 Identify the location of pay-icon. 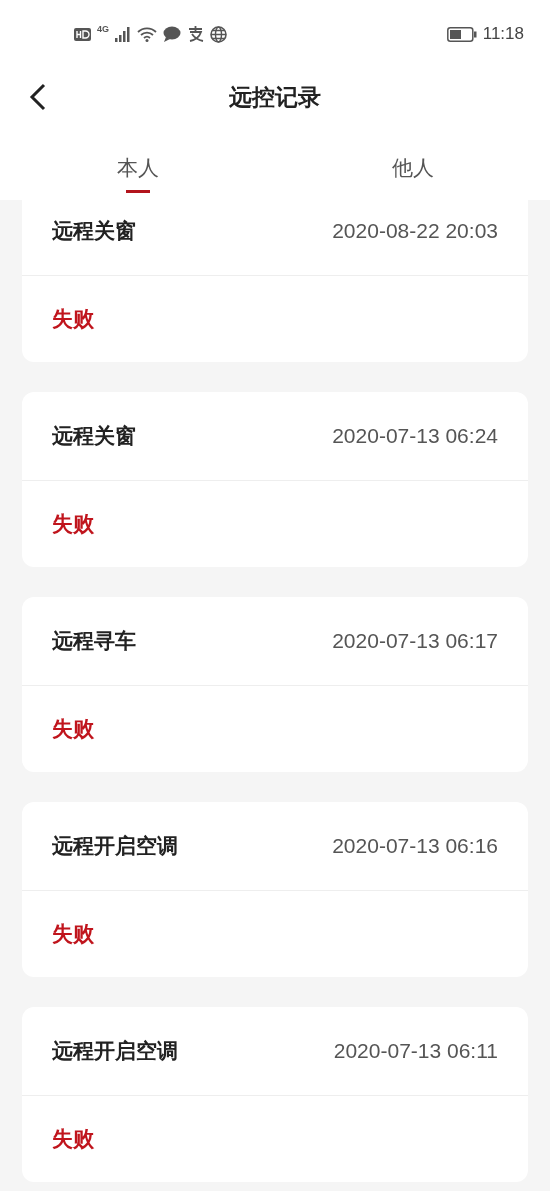
(195, 34).